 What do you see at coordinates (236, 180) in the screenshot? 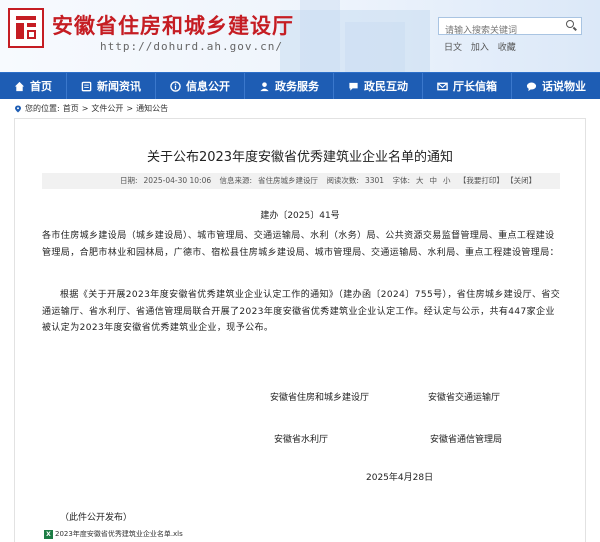
I see `meta-source-label: 信息来源:` at bounding box center [236, 180].